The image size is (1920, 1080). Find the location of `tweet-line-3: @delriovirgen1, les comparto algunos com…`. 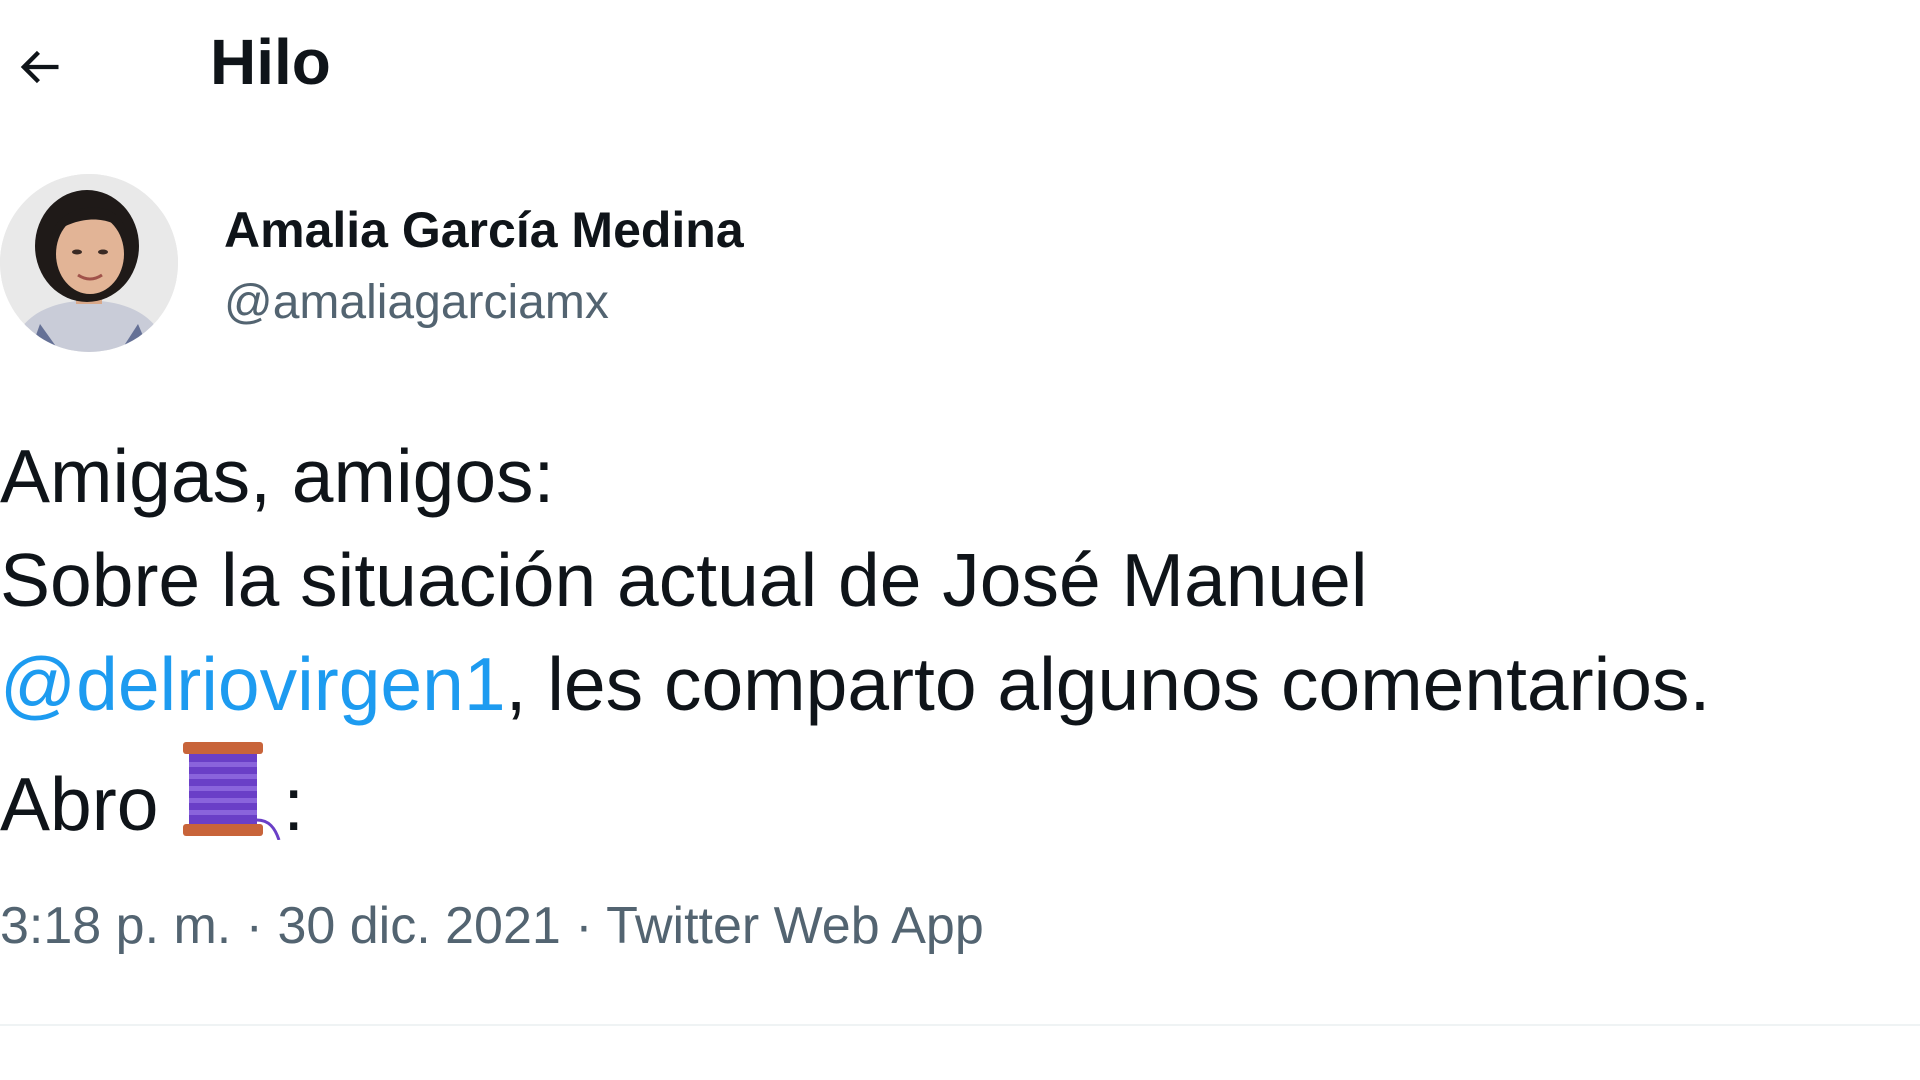

tweet-line-3: @delriovirgen1, les comparto algunos com… is located at coordinates (960, 684).